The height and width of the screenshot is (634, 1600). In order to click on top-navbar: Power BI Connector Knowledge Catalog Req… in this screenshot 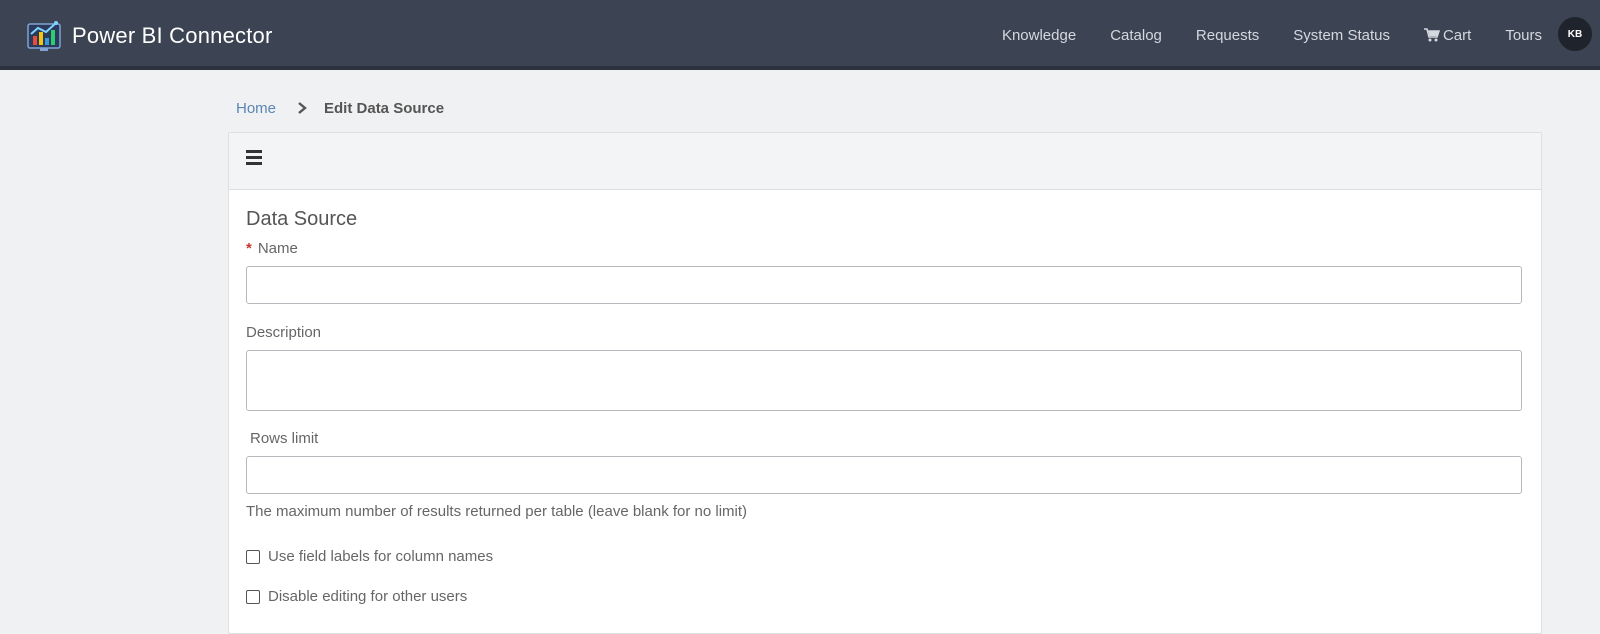, I will do `click(800, 35)`.